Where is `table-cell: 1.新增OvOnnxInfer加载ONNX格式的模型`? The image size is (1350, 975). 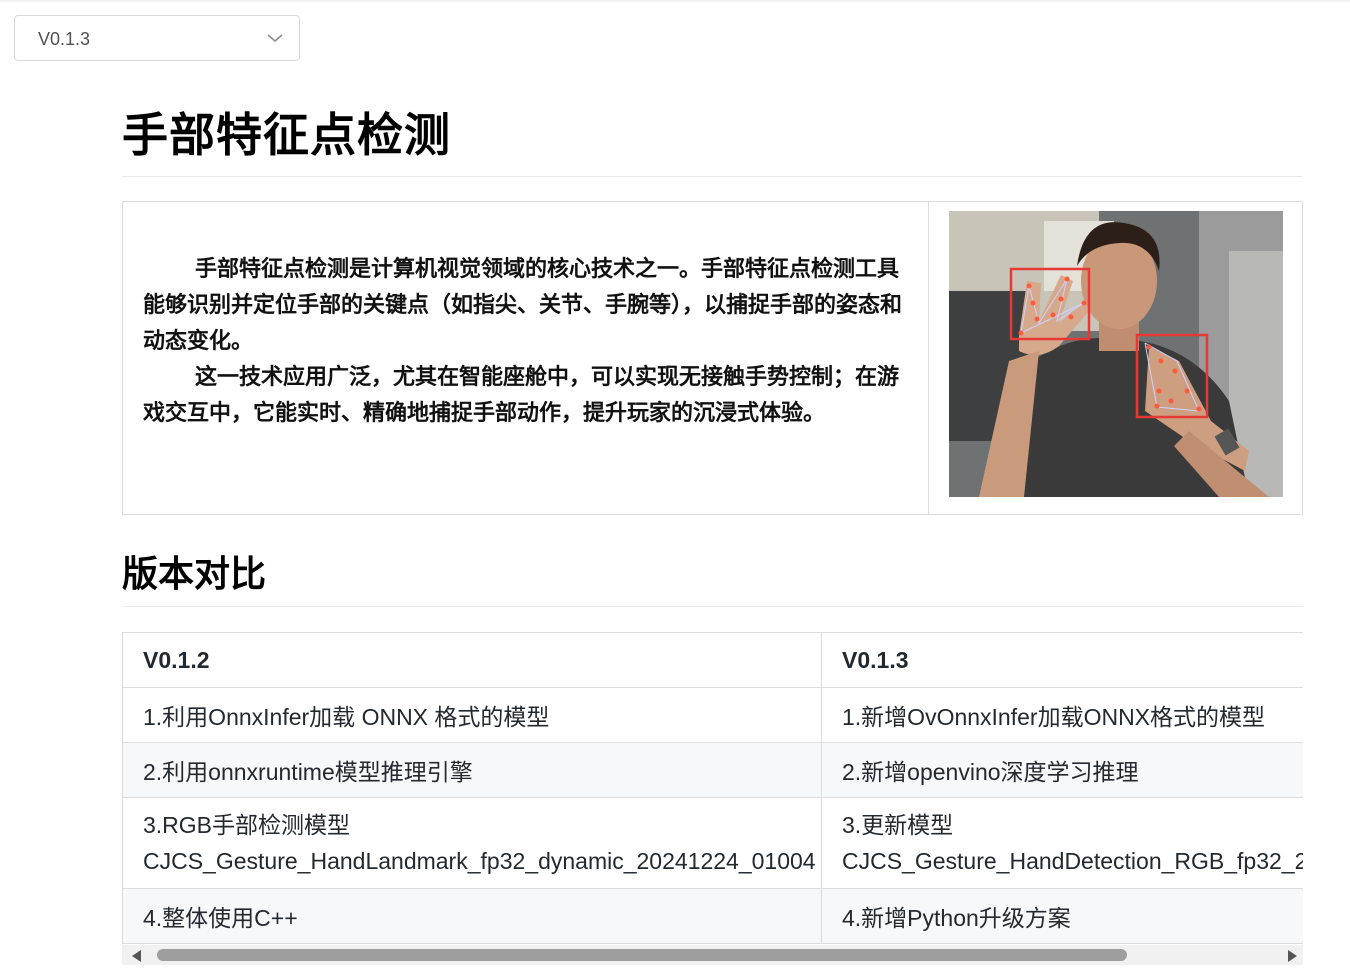
table-cell: 1.新增OvOnnxInfer加载ONNX格式的模型 is located at coordinates (1062, 715).